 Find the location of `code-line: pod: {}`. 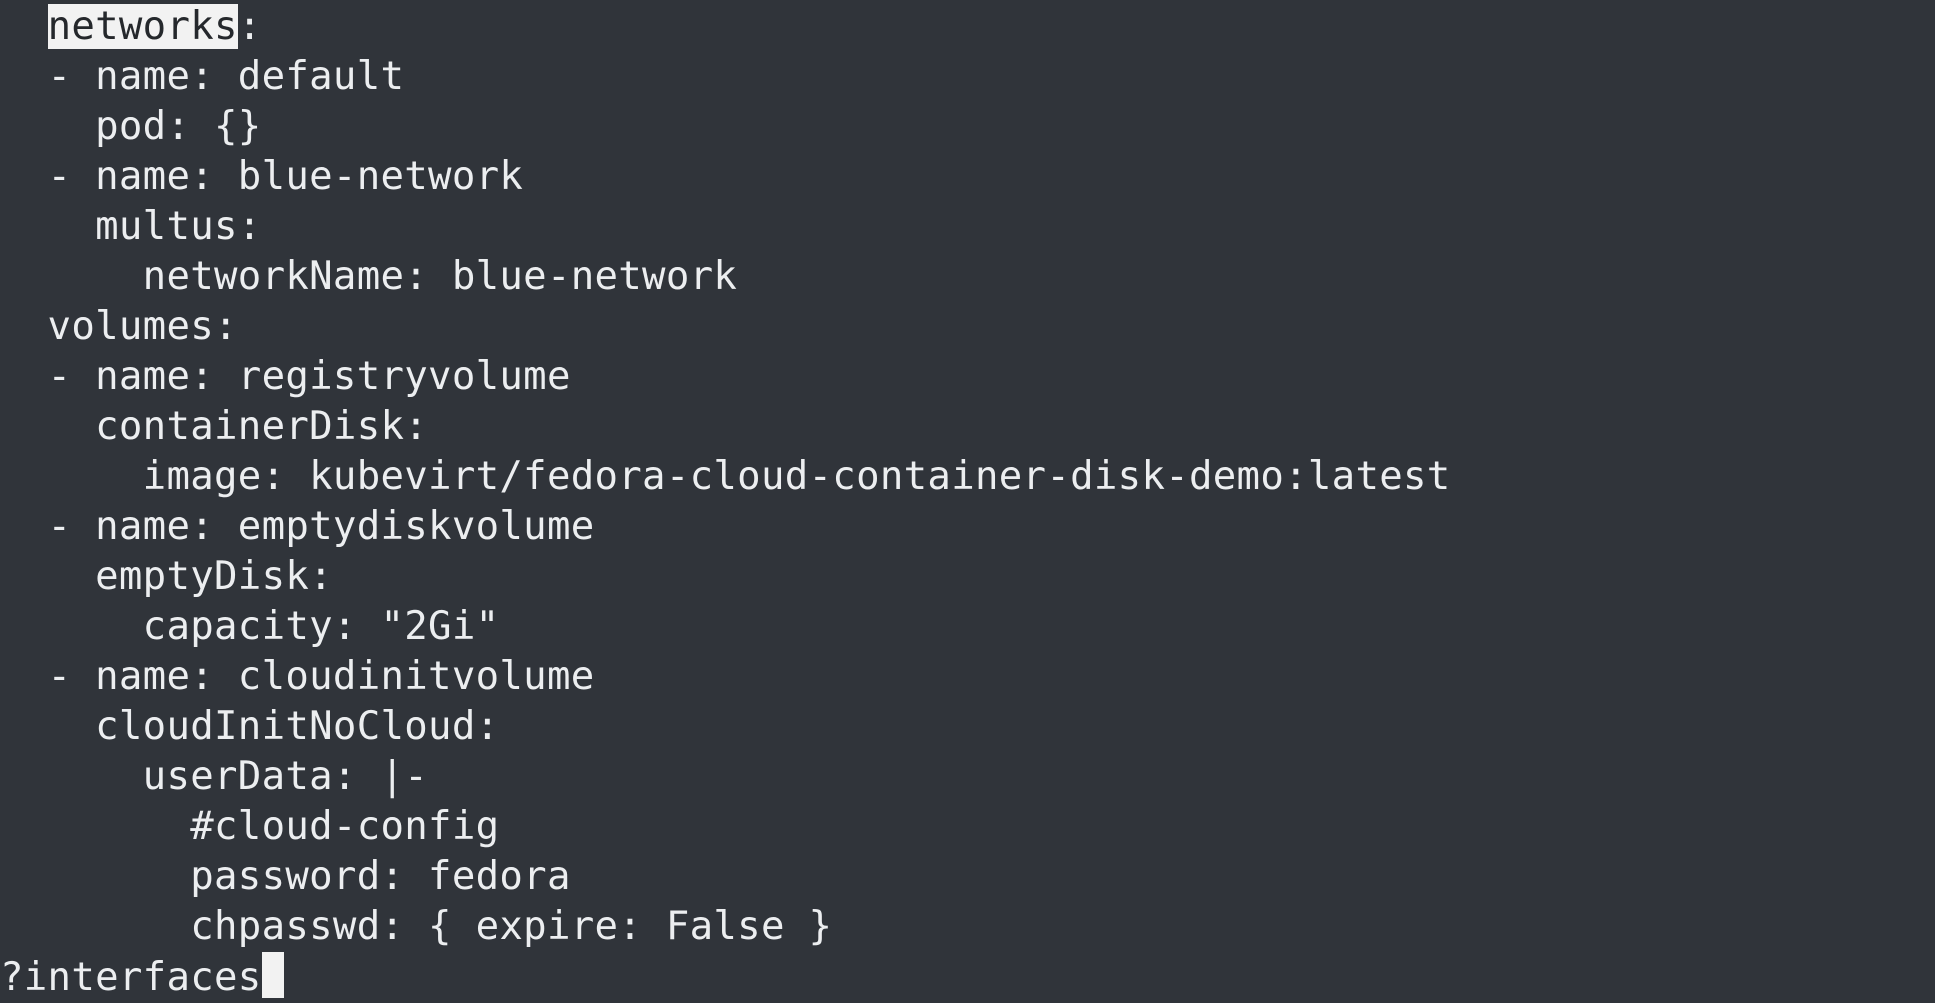

code-line: pod: {} is located at coordinates (131, 126).